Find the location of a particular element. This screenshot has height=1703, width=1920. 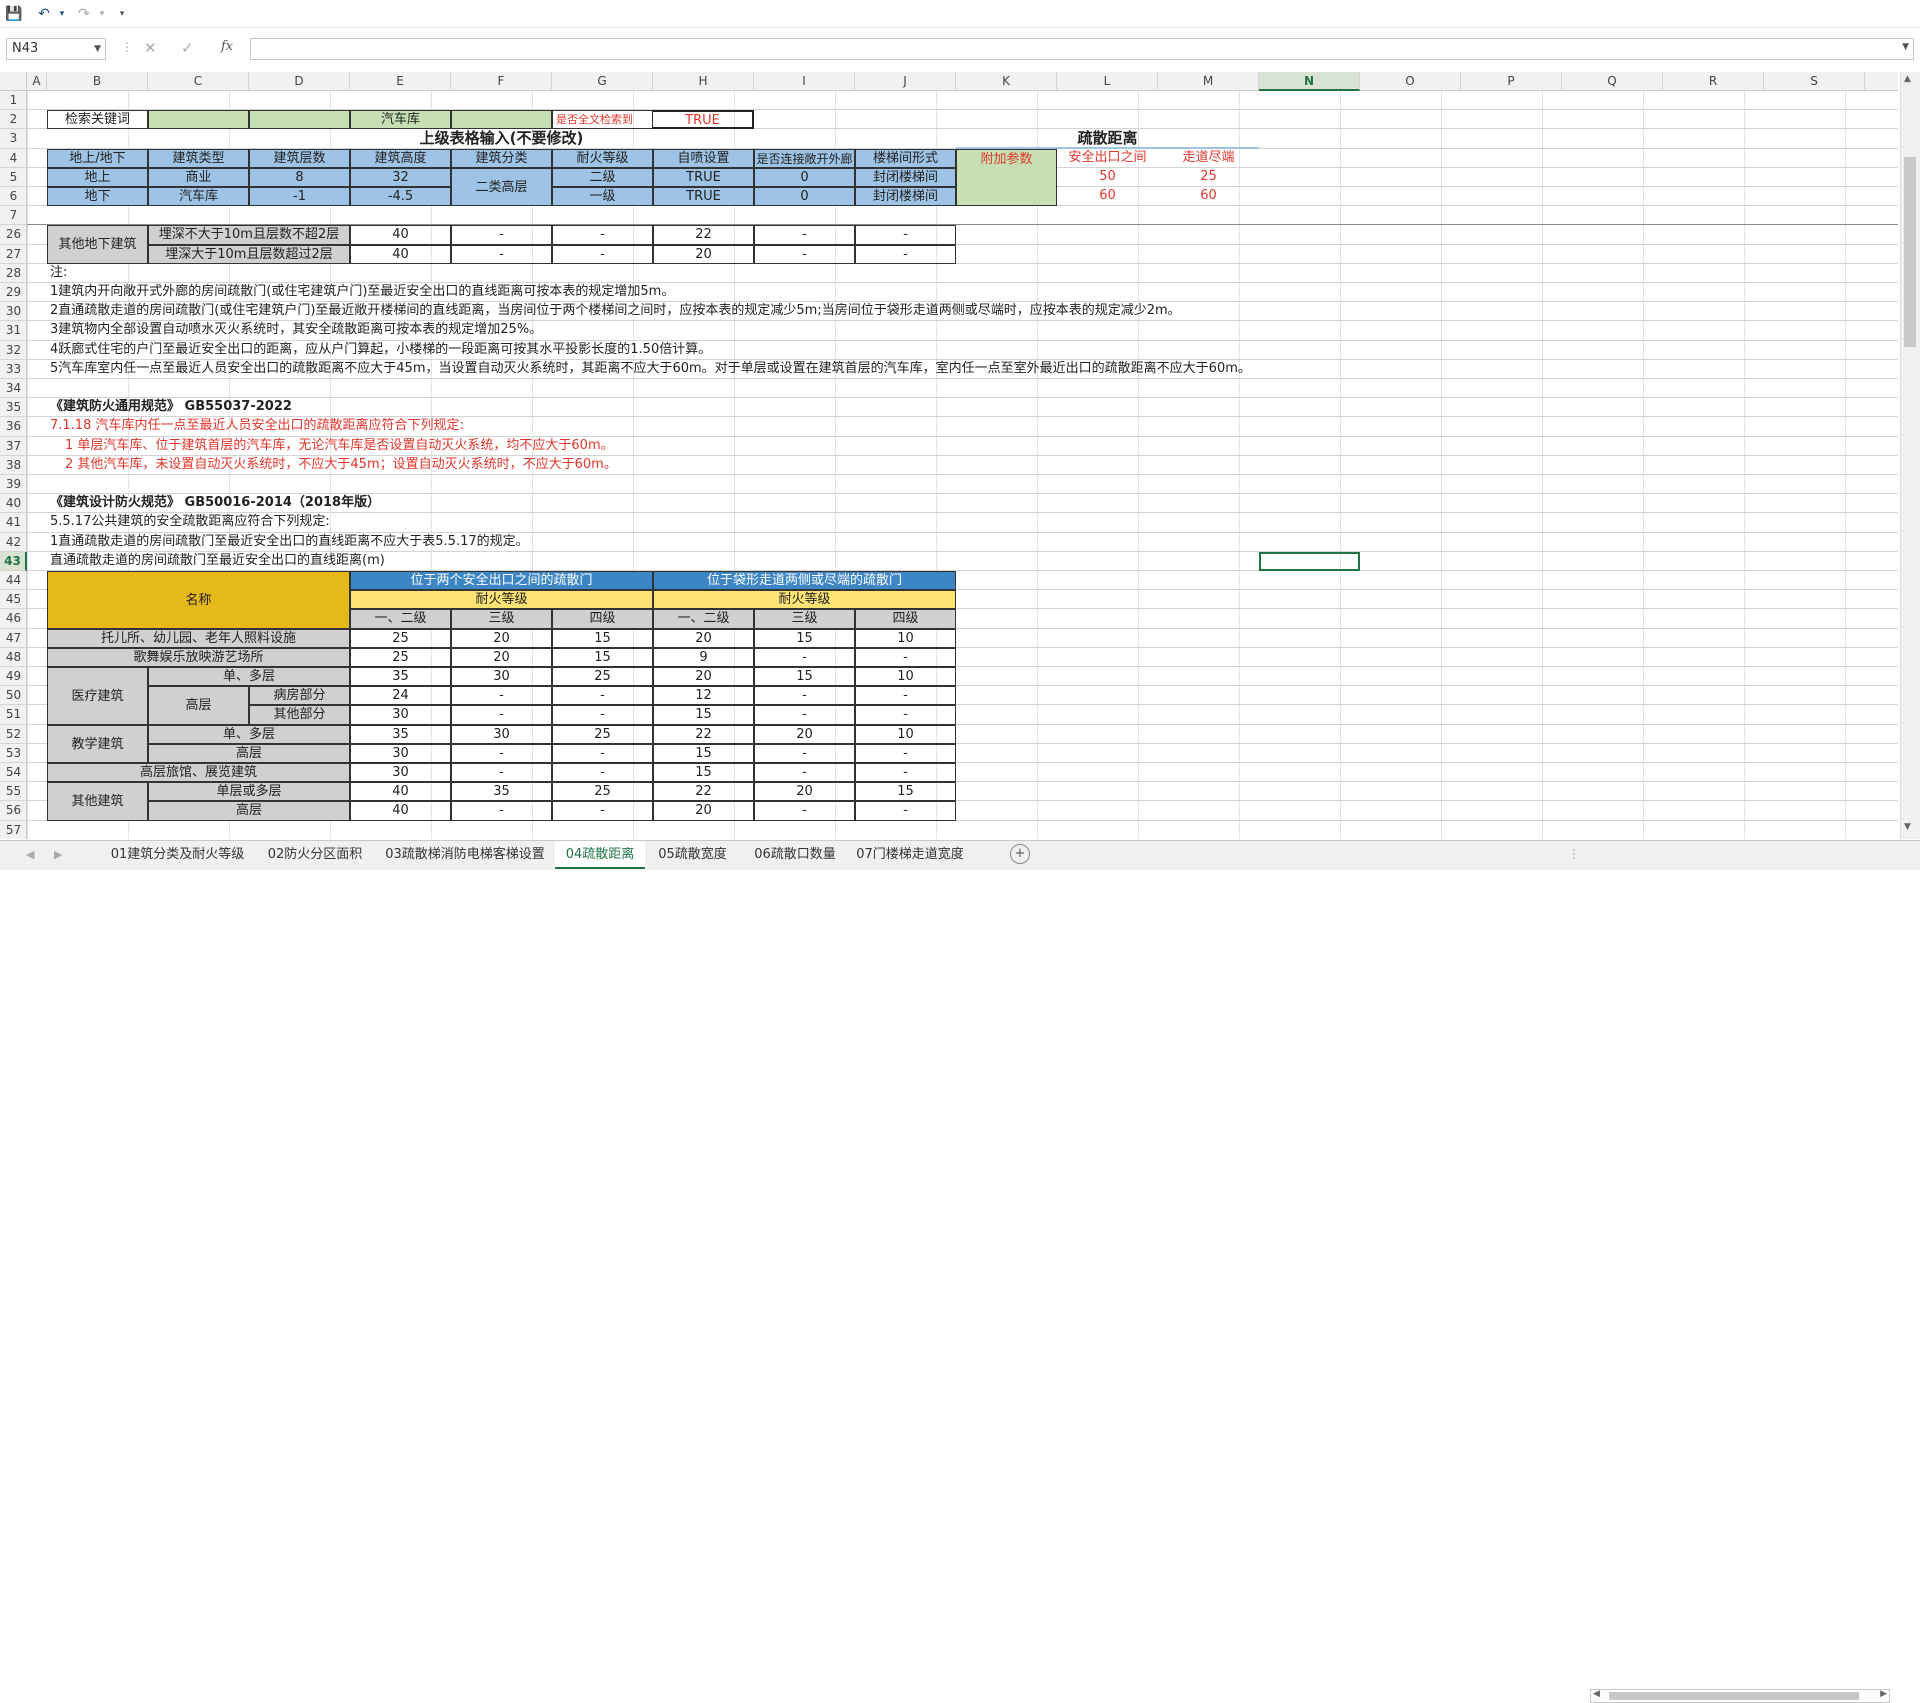

search-input is located at coordinates (501, 119).